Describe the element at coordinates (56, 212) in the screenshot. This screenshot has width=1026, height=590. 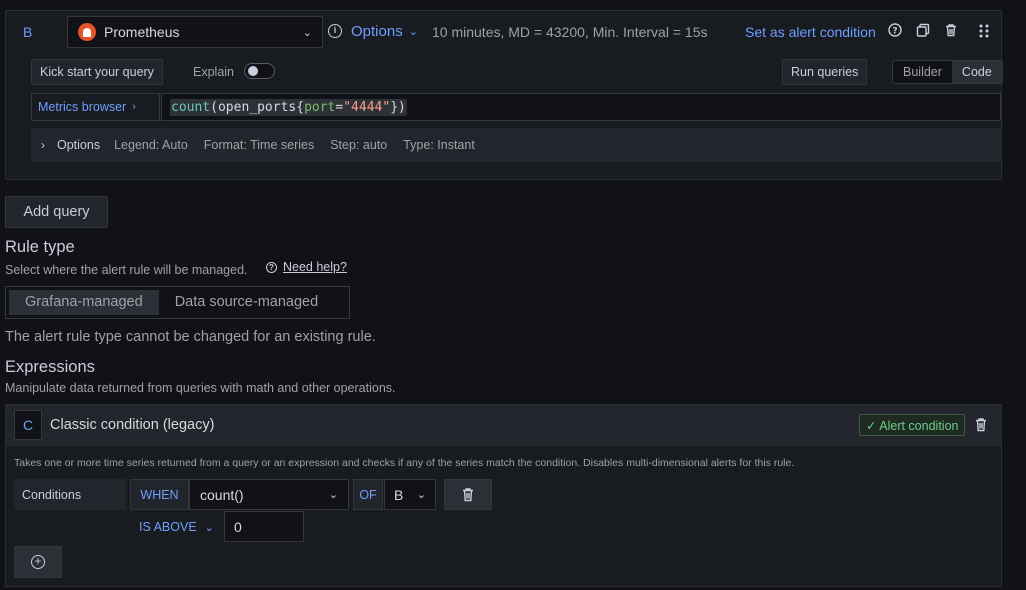
I see `add-query-button: Add query` at that location.